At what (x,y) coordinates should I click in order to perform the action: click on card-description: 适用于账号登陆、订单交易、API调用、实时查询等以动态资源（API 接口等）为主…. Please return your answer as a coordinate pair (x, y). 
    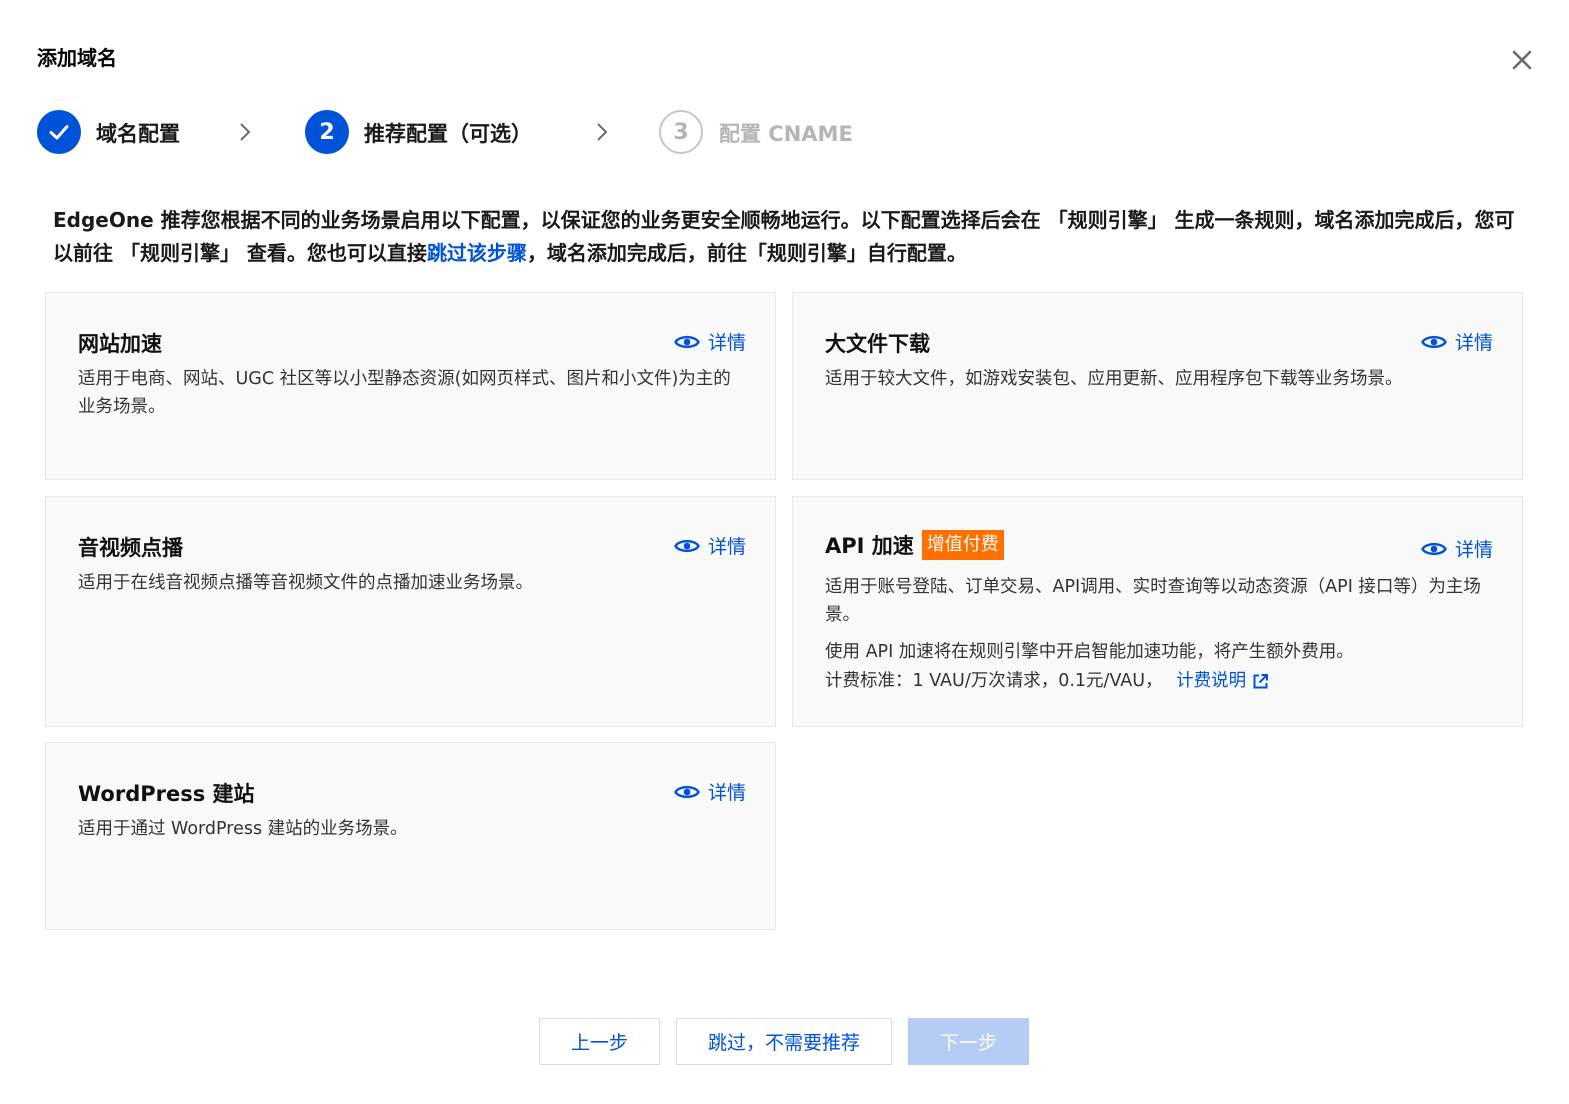
    Looking at the image, I should click on (1153, 601).